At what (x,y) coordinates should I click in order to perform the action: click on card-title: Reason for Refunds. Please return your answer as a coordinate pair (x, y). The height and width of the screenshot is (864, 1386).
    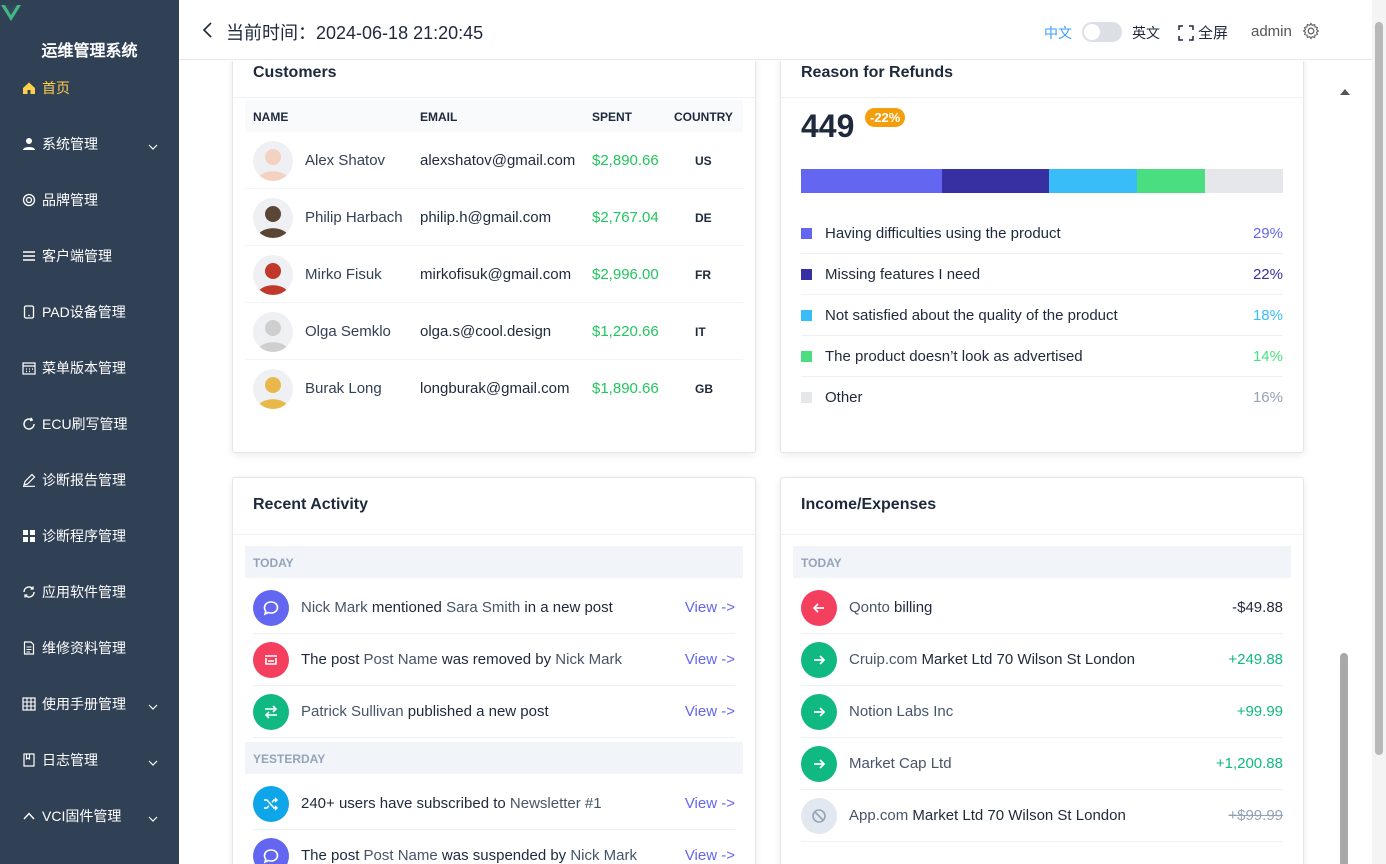
    Looking at the image, I should click on (877, 72).